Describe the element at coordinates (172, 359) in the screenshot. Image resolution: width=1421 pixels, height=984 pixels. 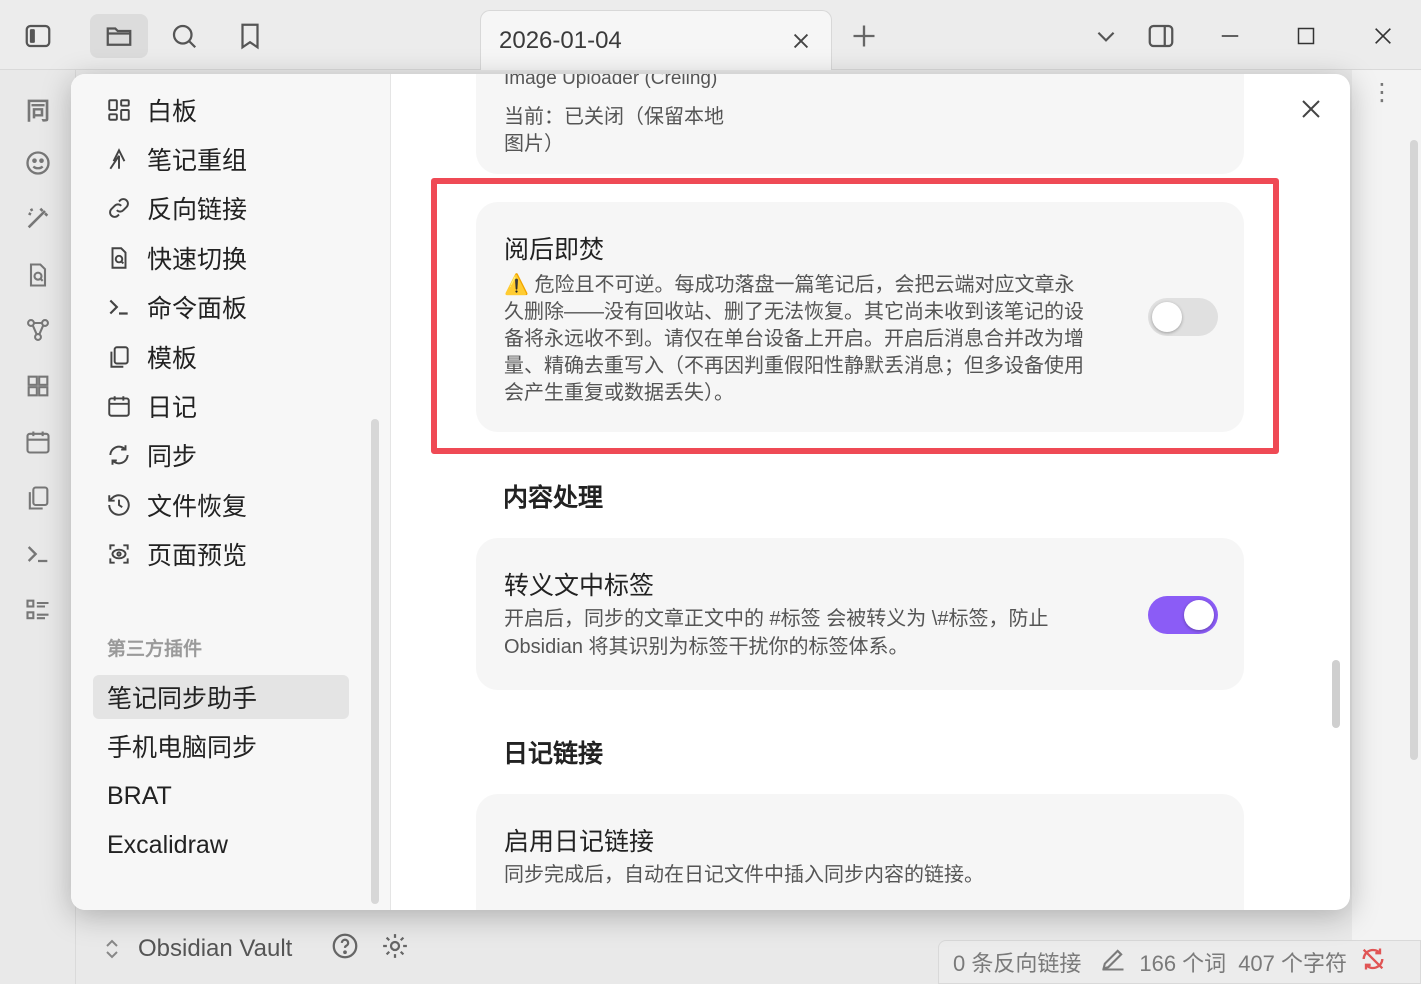
I see `sidebar-item-label: 模板` at that location.